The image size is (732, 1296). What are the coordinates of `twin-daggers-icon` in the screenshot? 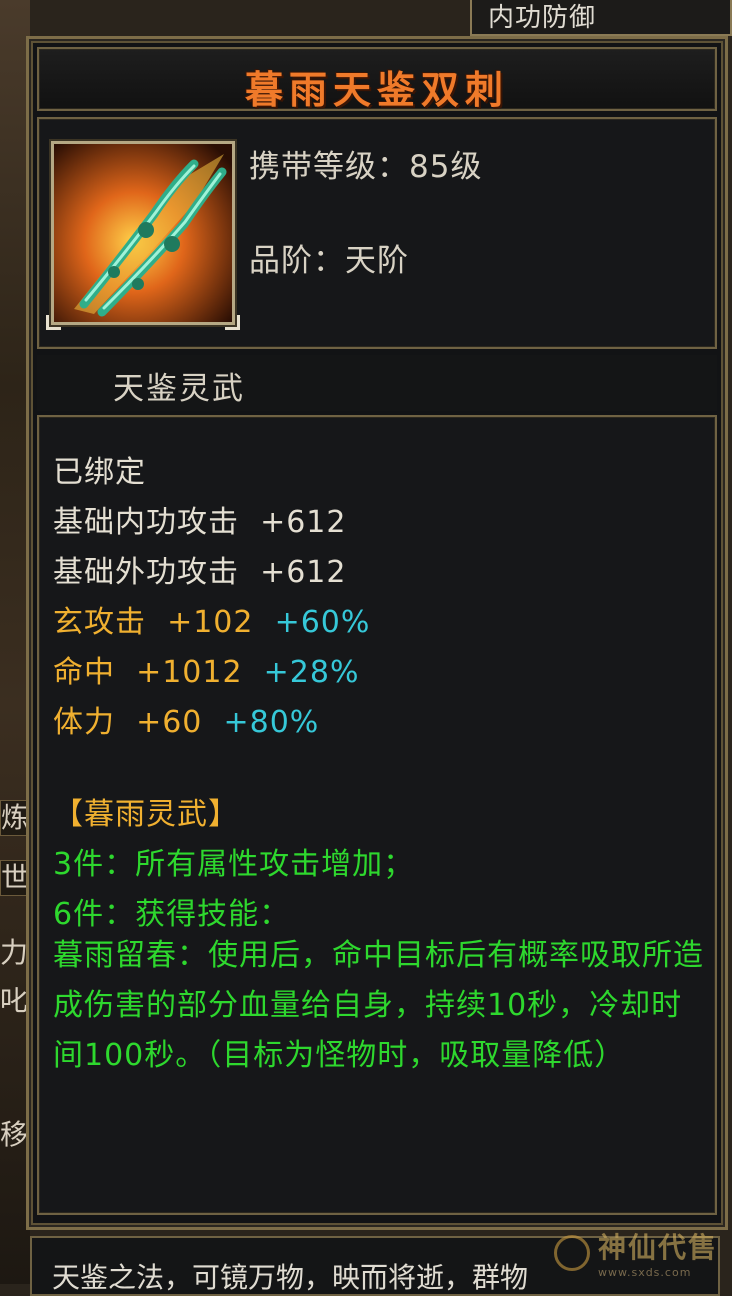 It's located at (143, 235).